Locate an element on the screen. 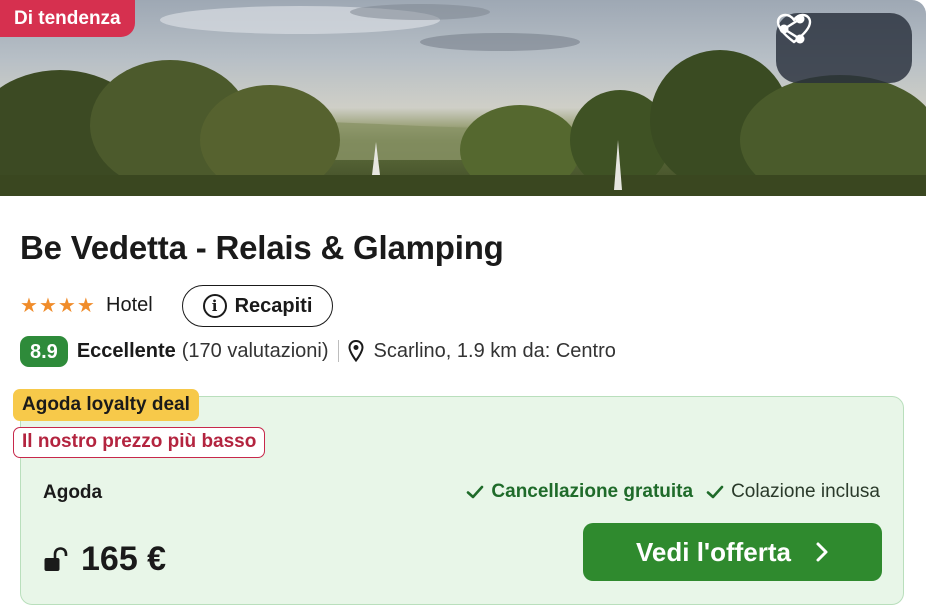 The width and height of the screenshot is (928, 616). hero-actions is located at coordinates (844, 48).